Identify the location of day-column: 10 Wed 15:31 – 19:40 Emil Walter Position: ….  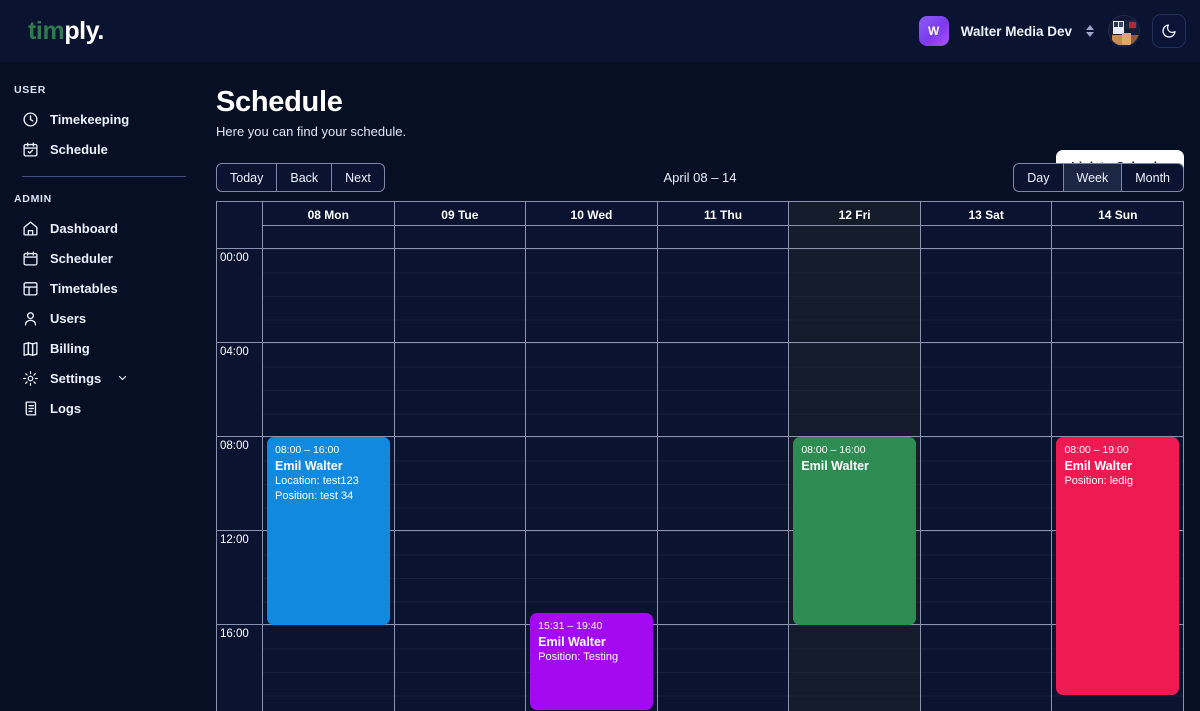
(592, 456).